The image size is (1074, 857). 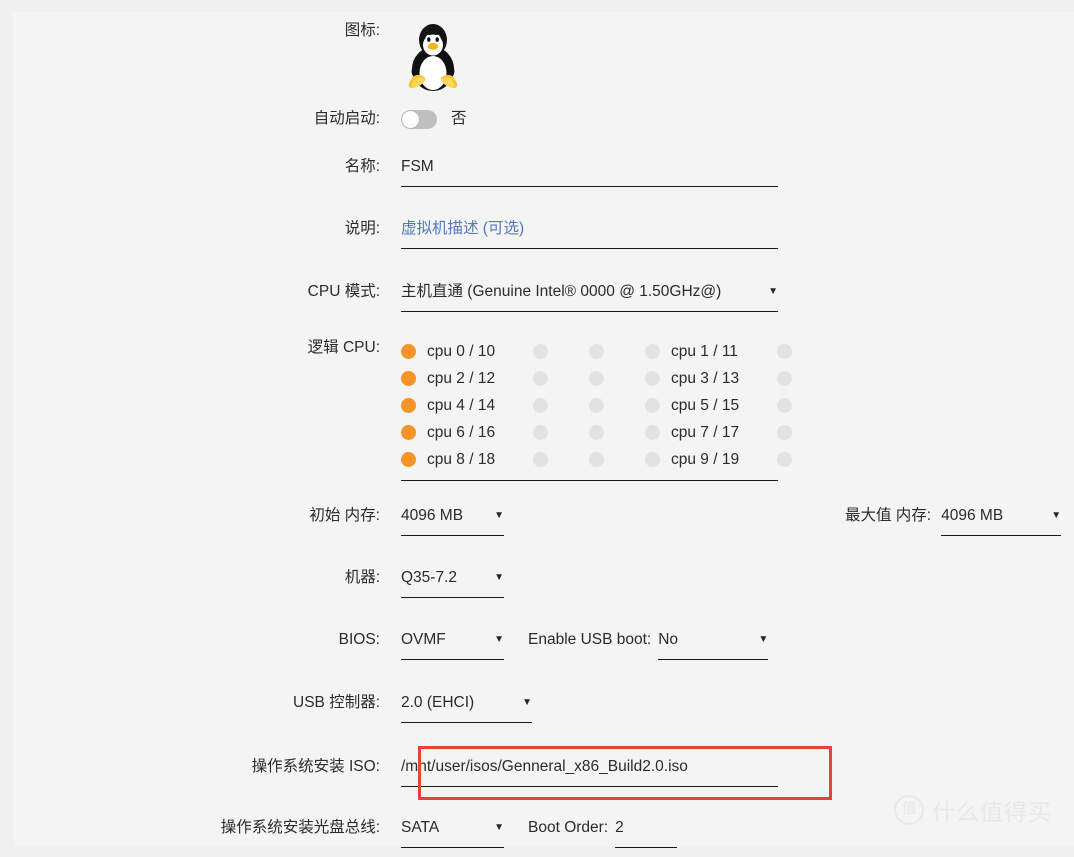 What do you see at coordinates (713, 645) in the screenshot?
I see `usb-boot-select: No ▼` at bounding box center [713, 645].